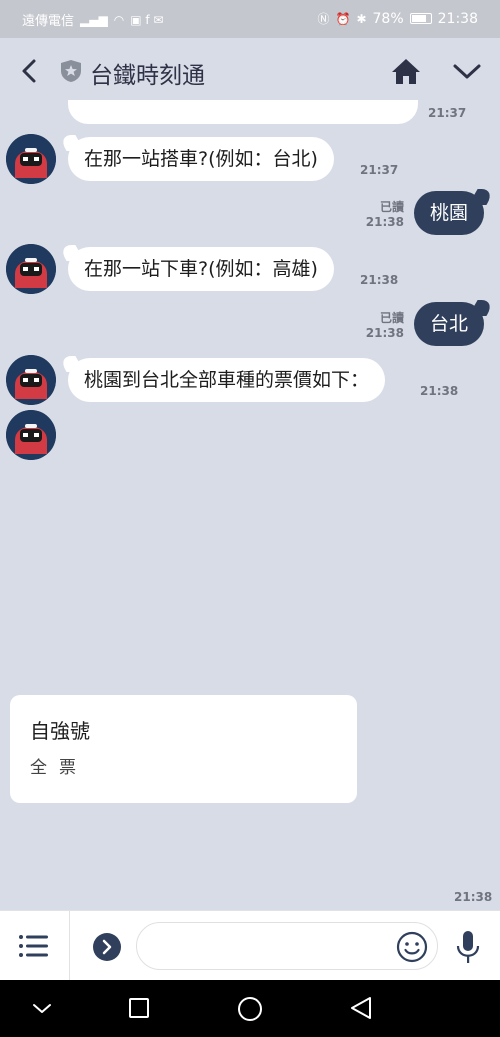 The height and width of the screenshot is (1037, 500). I want to click on back-icon, so click(29, 71).